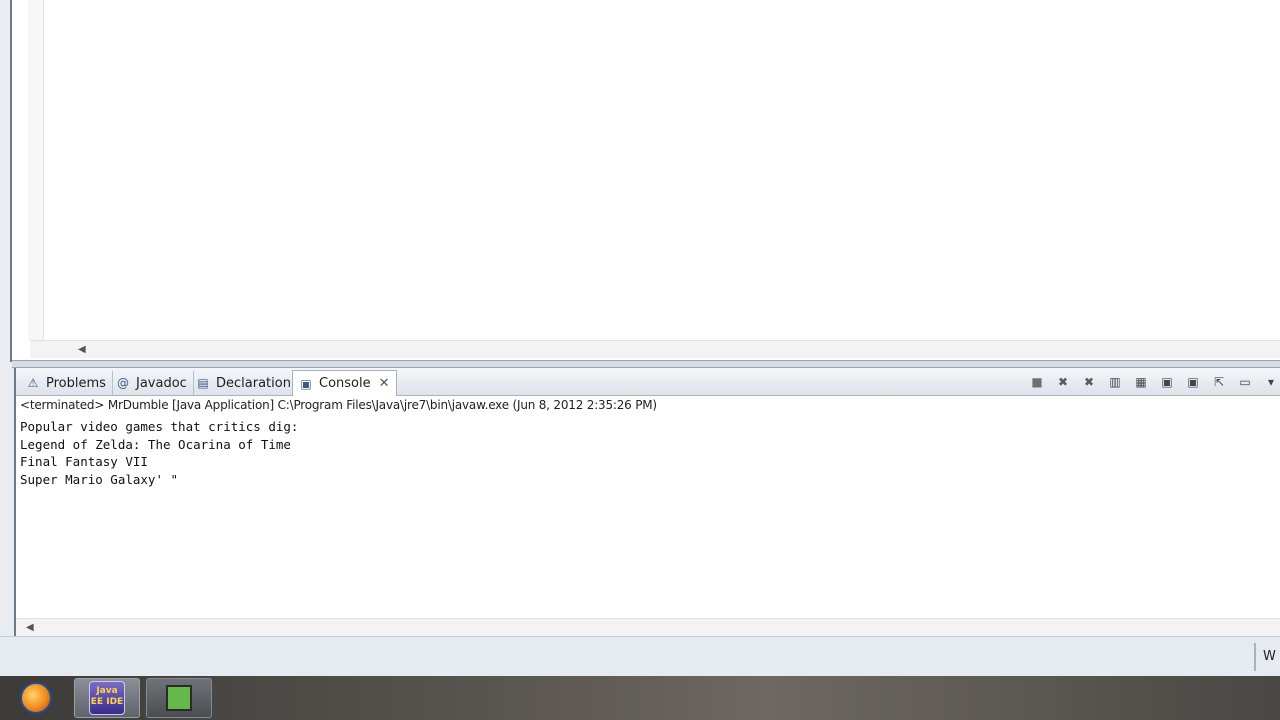  I want to click on app-icon, so click(179, 698).